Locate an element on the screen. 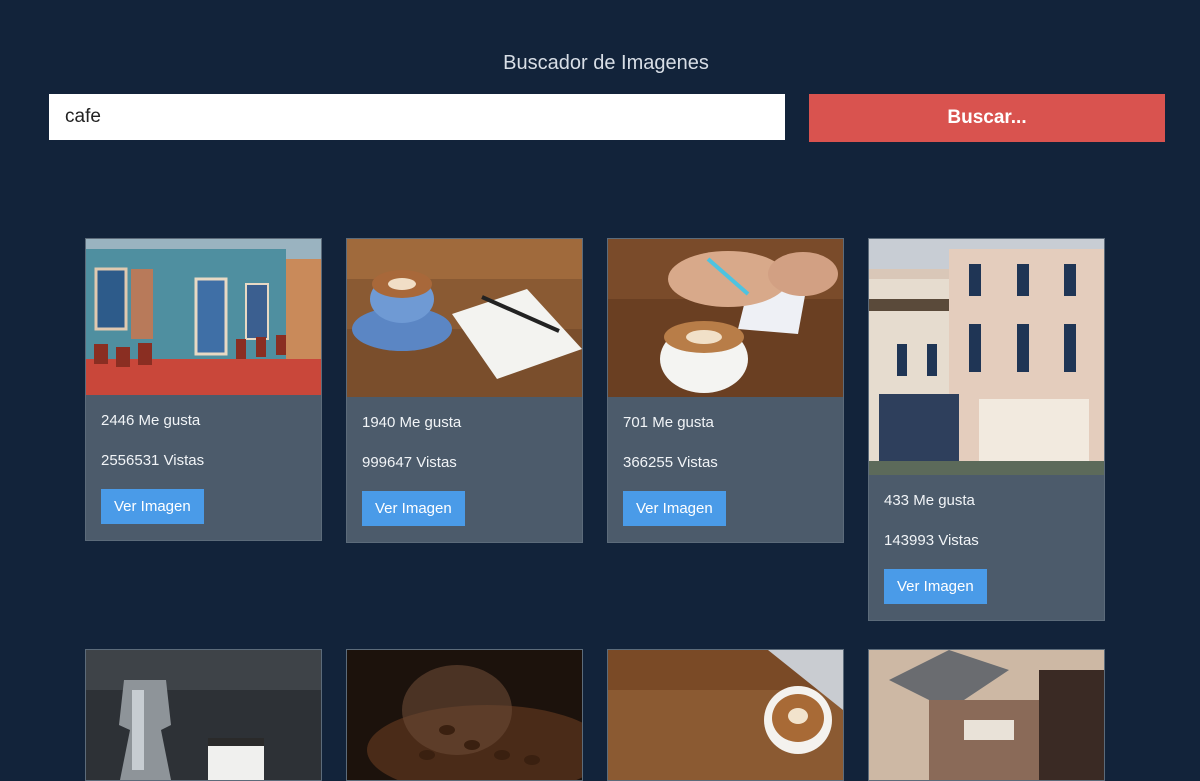 The image size is (1200, 781). image-card: 701 Me gusta 366255 Vistas Ver Imagen is located at coordinates (725, 390).